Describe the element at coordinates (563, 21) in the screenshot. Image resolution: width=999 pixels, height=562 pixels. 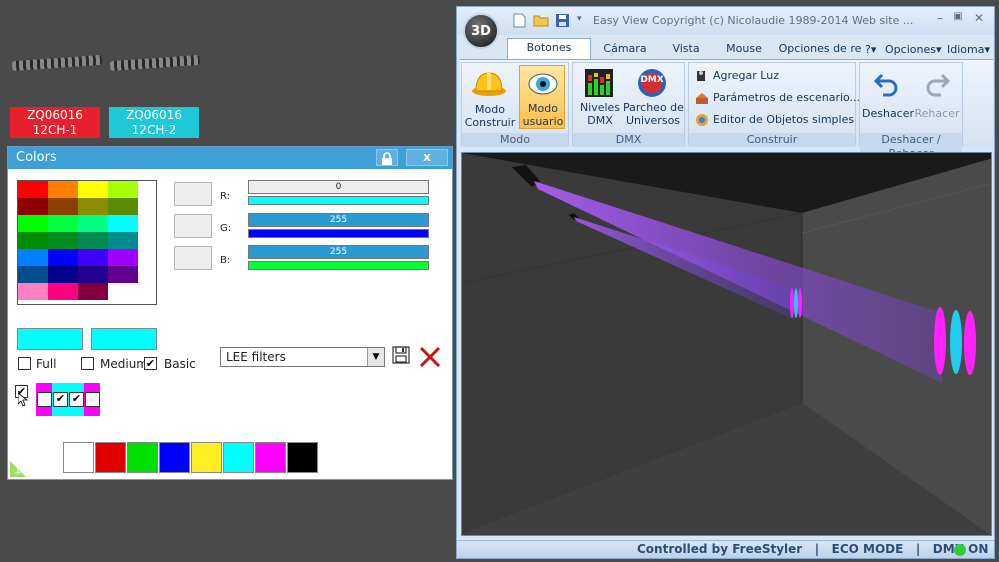
I see `save-button` at that location.